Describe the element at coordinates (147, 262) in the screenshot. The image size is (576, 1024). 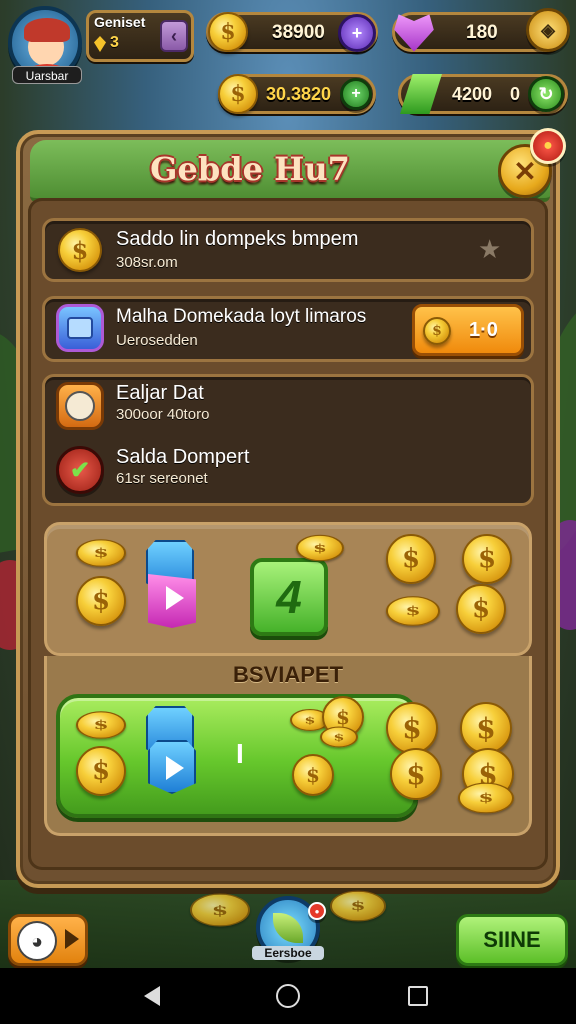
I see `row-subtitle: 308sr.om` at that location.